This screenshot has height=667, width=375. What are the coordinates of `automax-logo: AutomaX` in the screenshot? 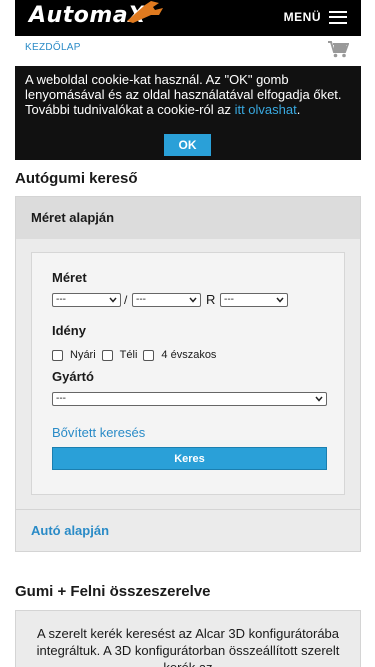 It's located at (96, 15).